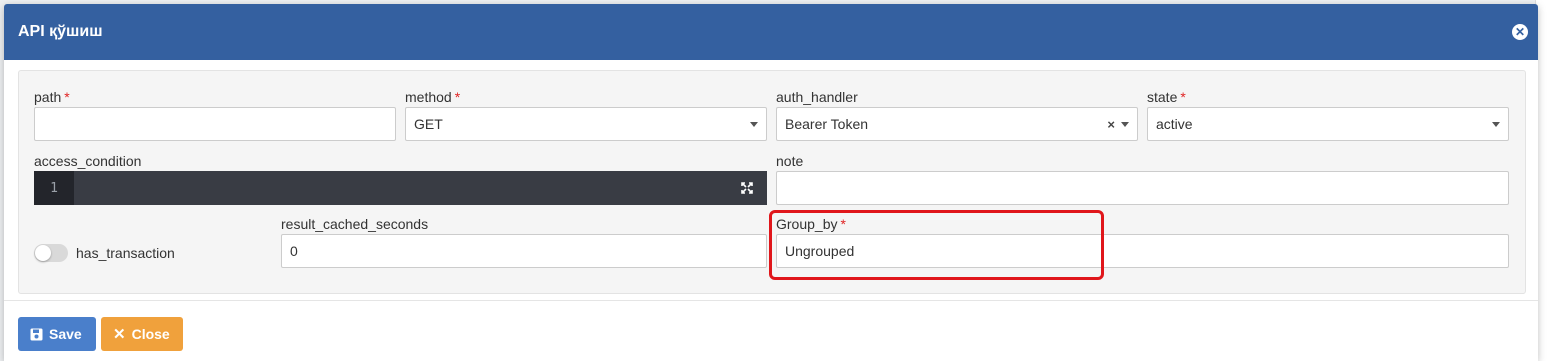  I want to click on has-transaction-label: has_transaction, so click(125, 253).